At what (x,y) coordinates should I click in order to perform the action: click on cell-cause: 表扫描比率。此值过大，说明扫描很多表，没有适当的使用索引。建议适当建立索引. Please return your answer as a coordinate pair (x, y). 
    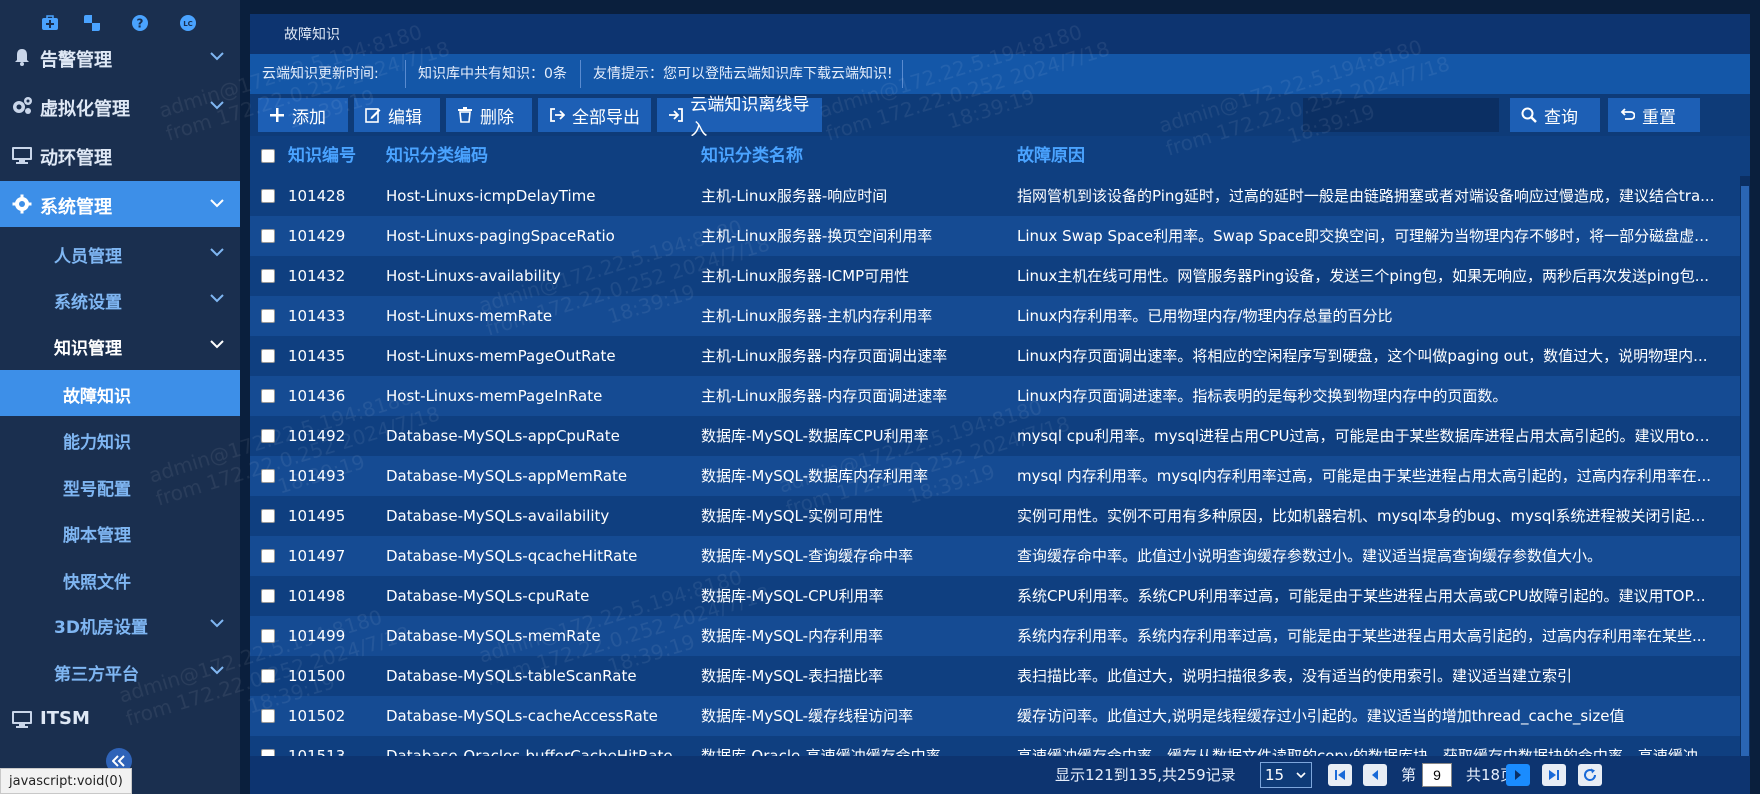
    Looking at the image, I should click on (1295, 676).